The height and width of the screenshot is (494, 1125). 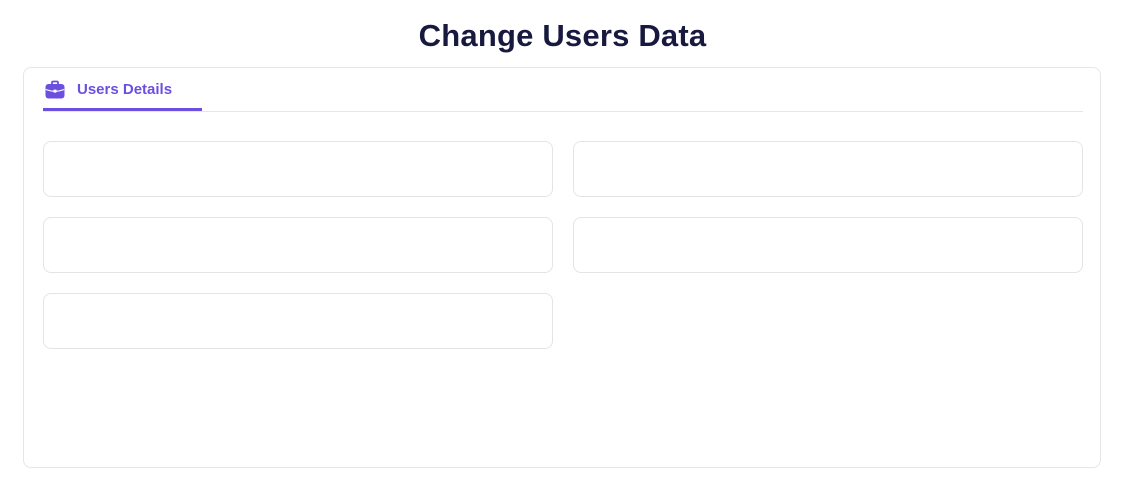 I want to click on page-title: Change Users Data, so click(x=562, y=35).